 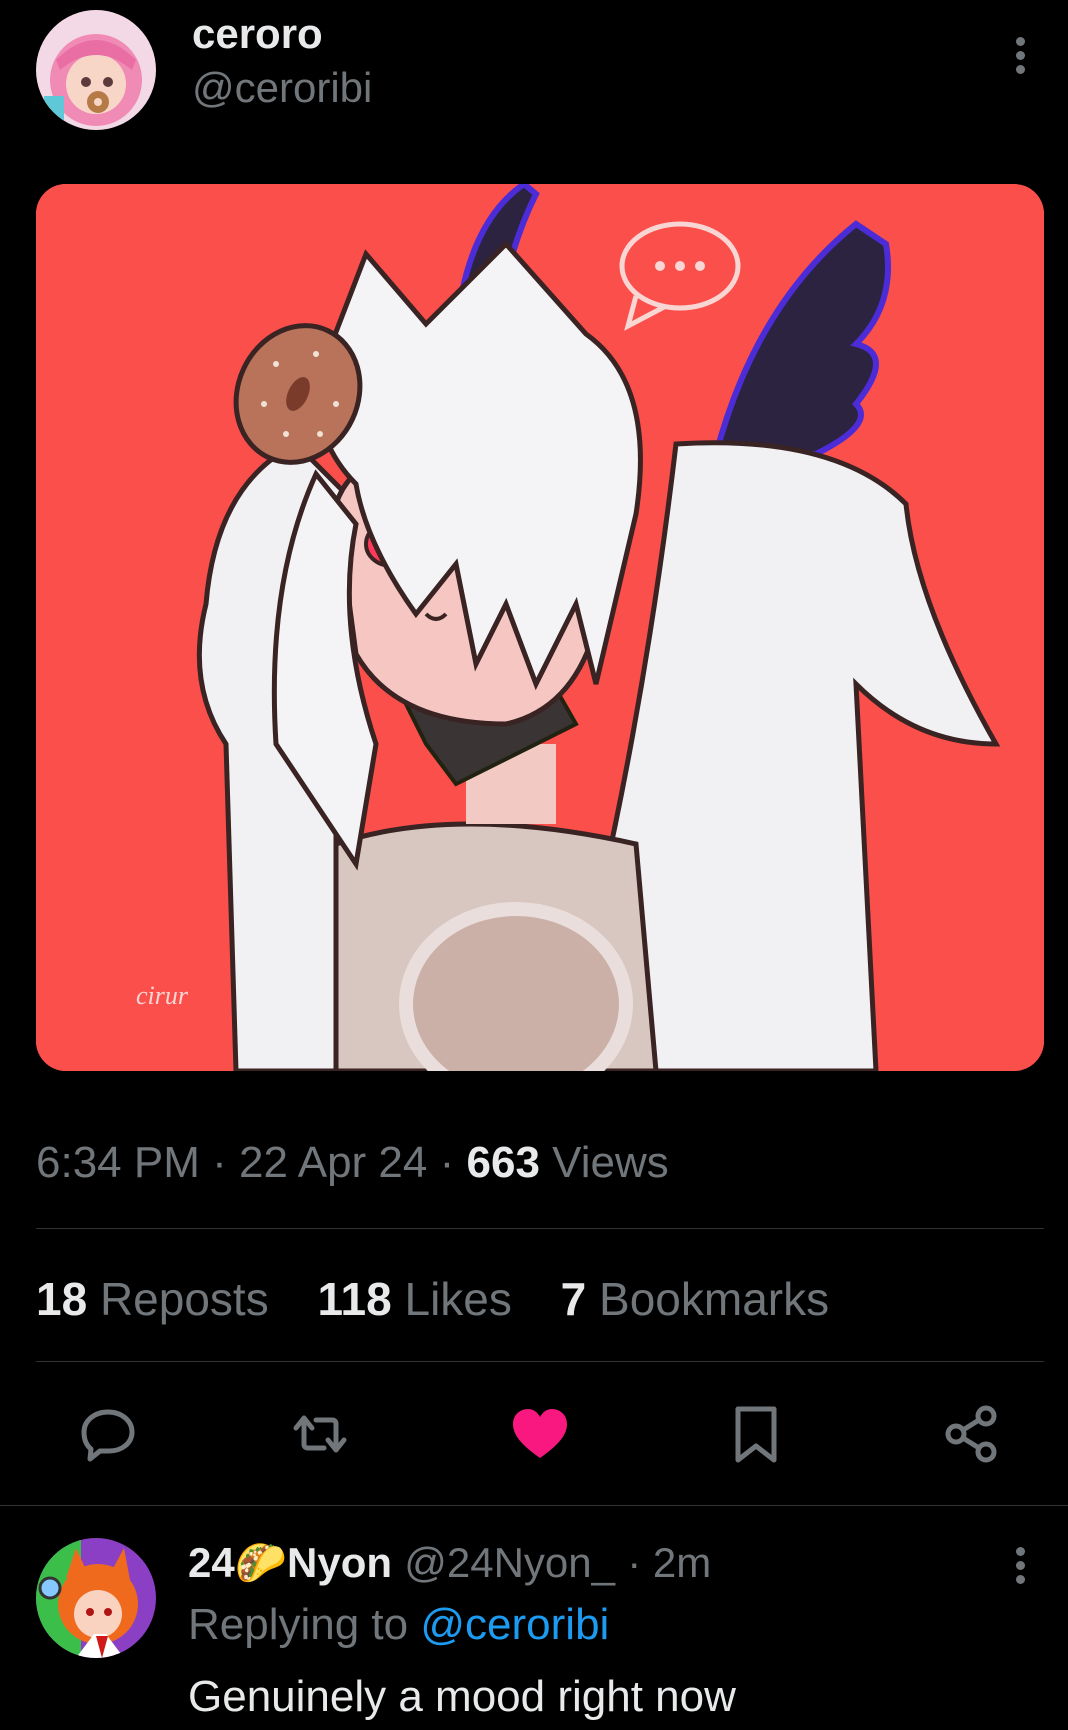 I want to click on tweet-timestamp: 6:34 PM · 22 Apr 24 · 663 Views, so click(x=352, y=1163).